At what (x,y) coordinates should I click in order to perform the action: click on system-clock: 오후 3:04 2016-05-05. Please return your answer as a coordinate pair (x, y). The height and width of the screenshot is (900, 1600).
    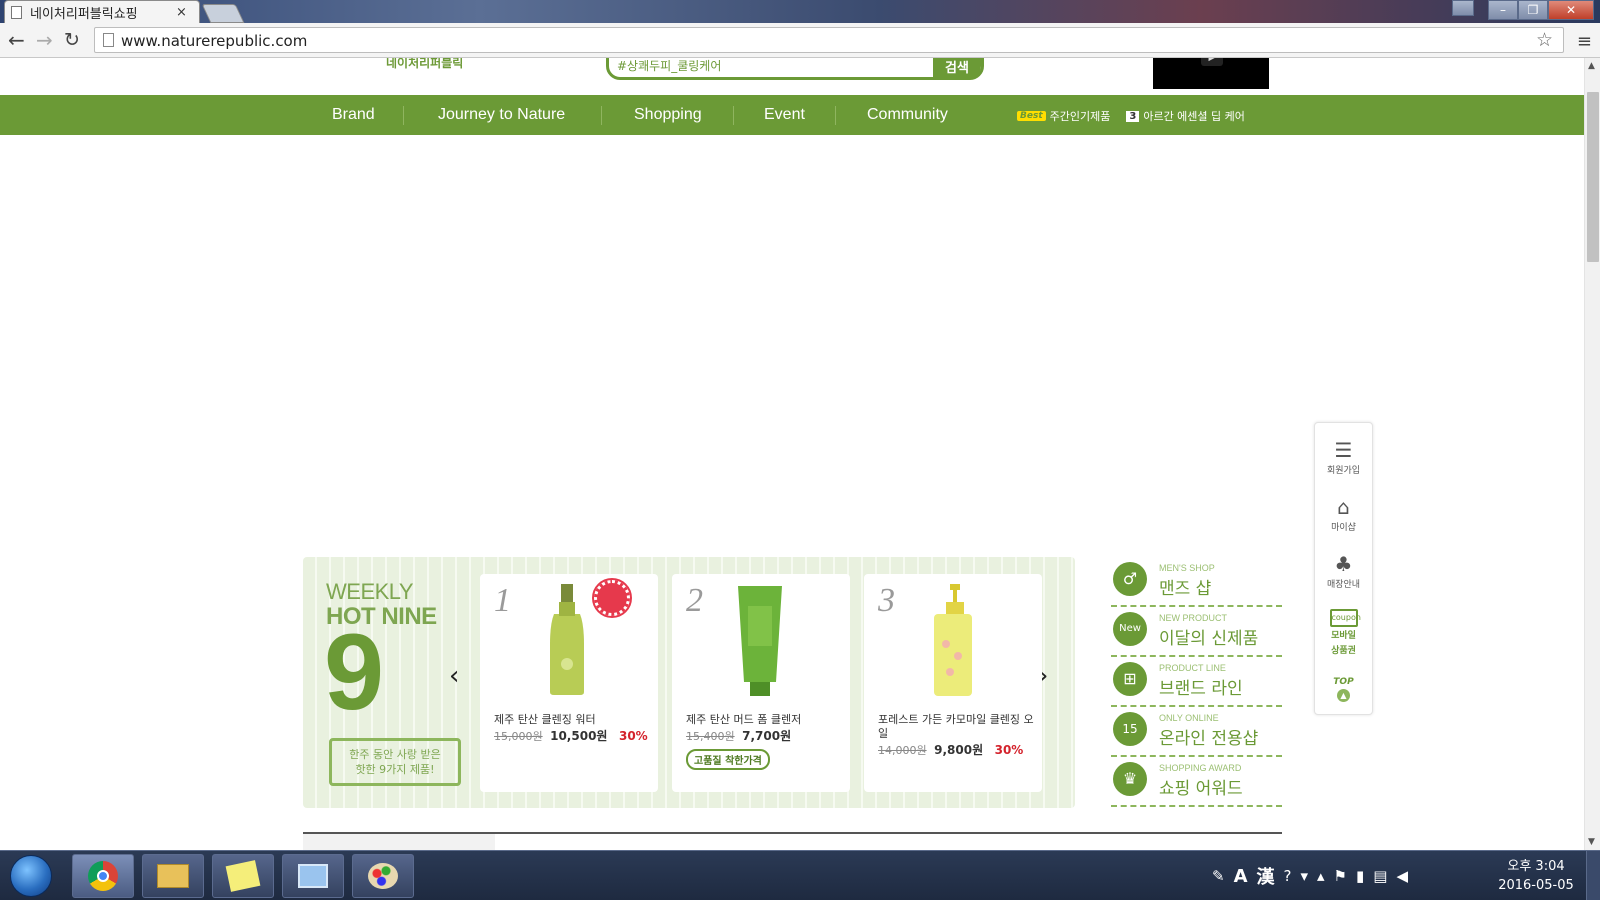
    Looking at the image, I should click on (1536, 876).